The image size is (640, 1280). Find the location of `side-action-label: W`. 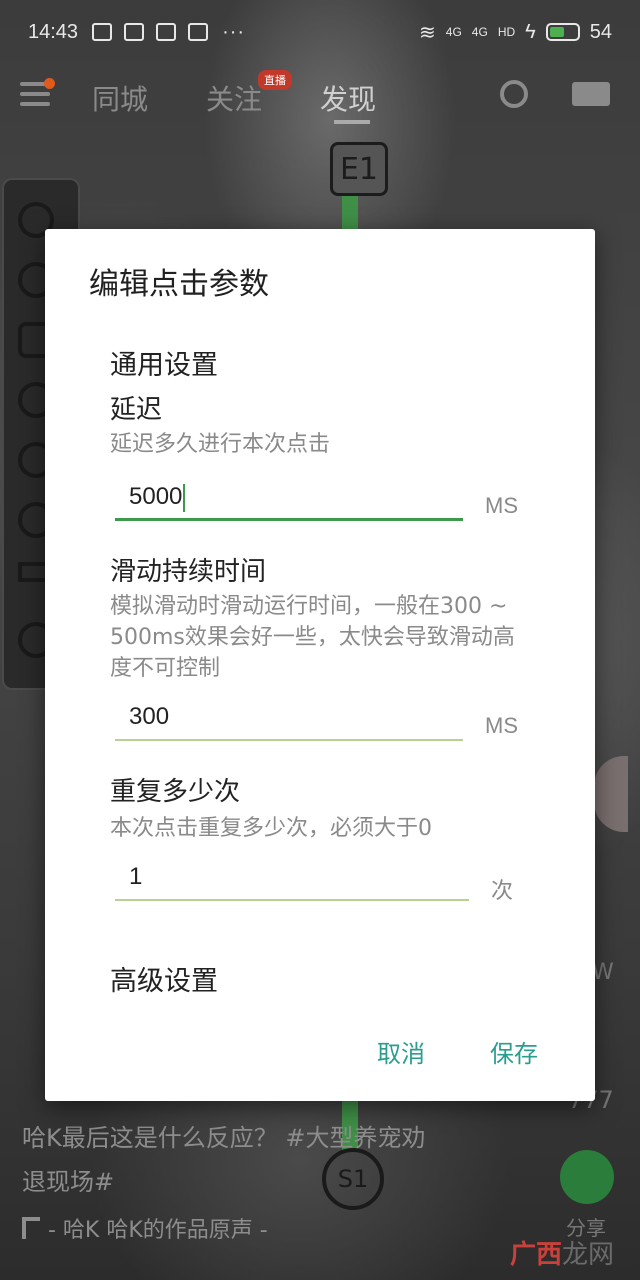

side-action-label: W is located at coordinates (603, 972).